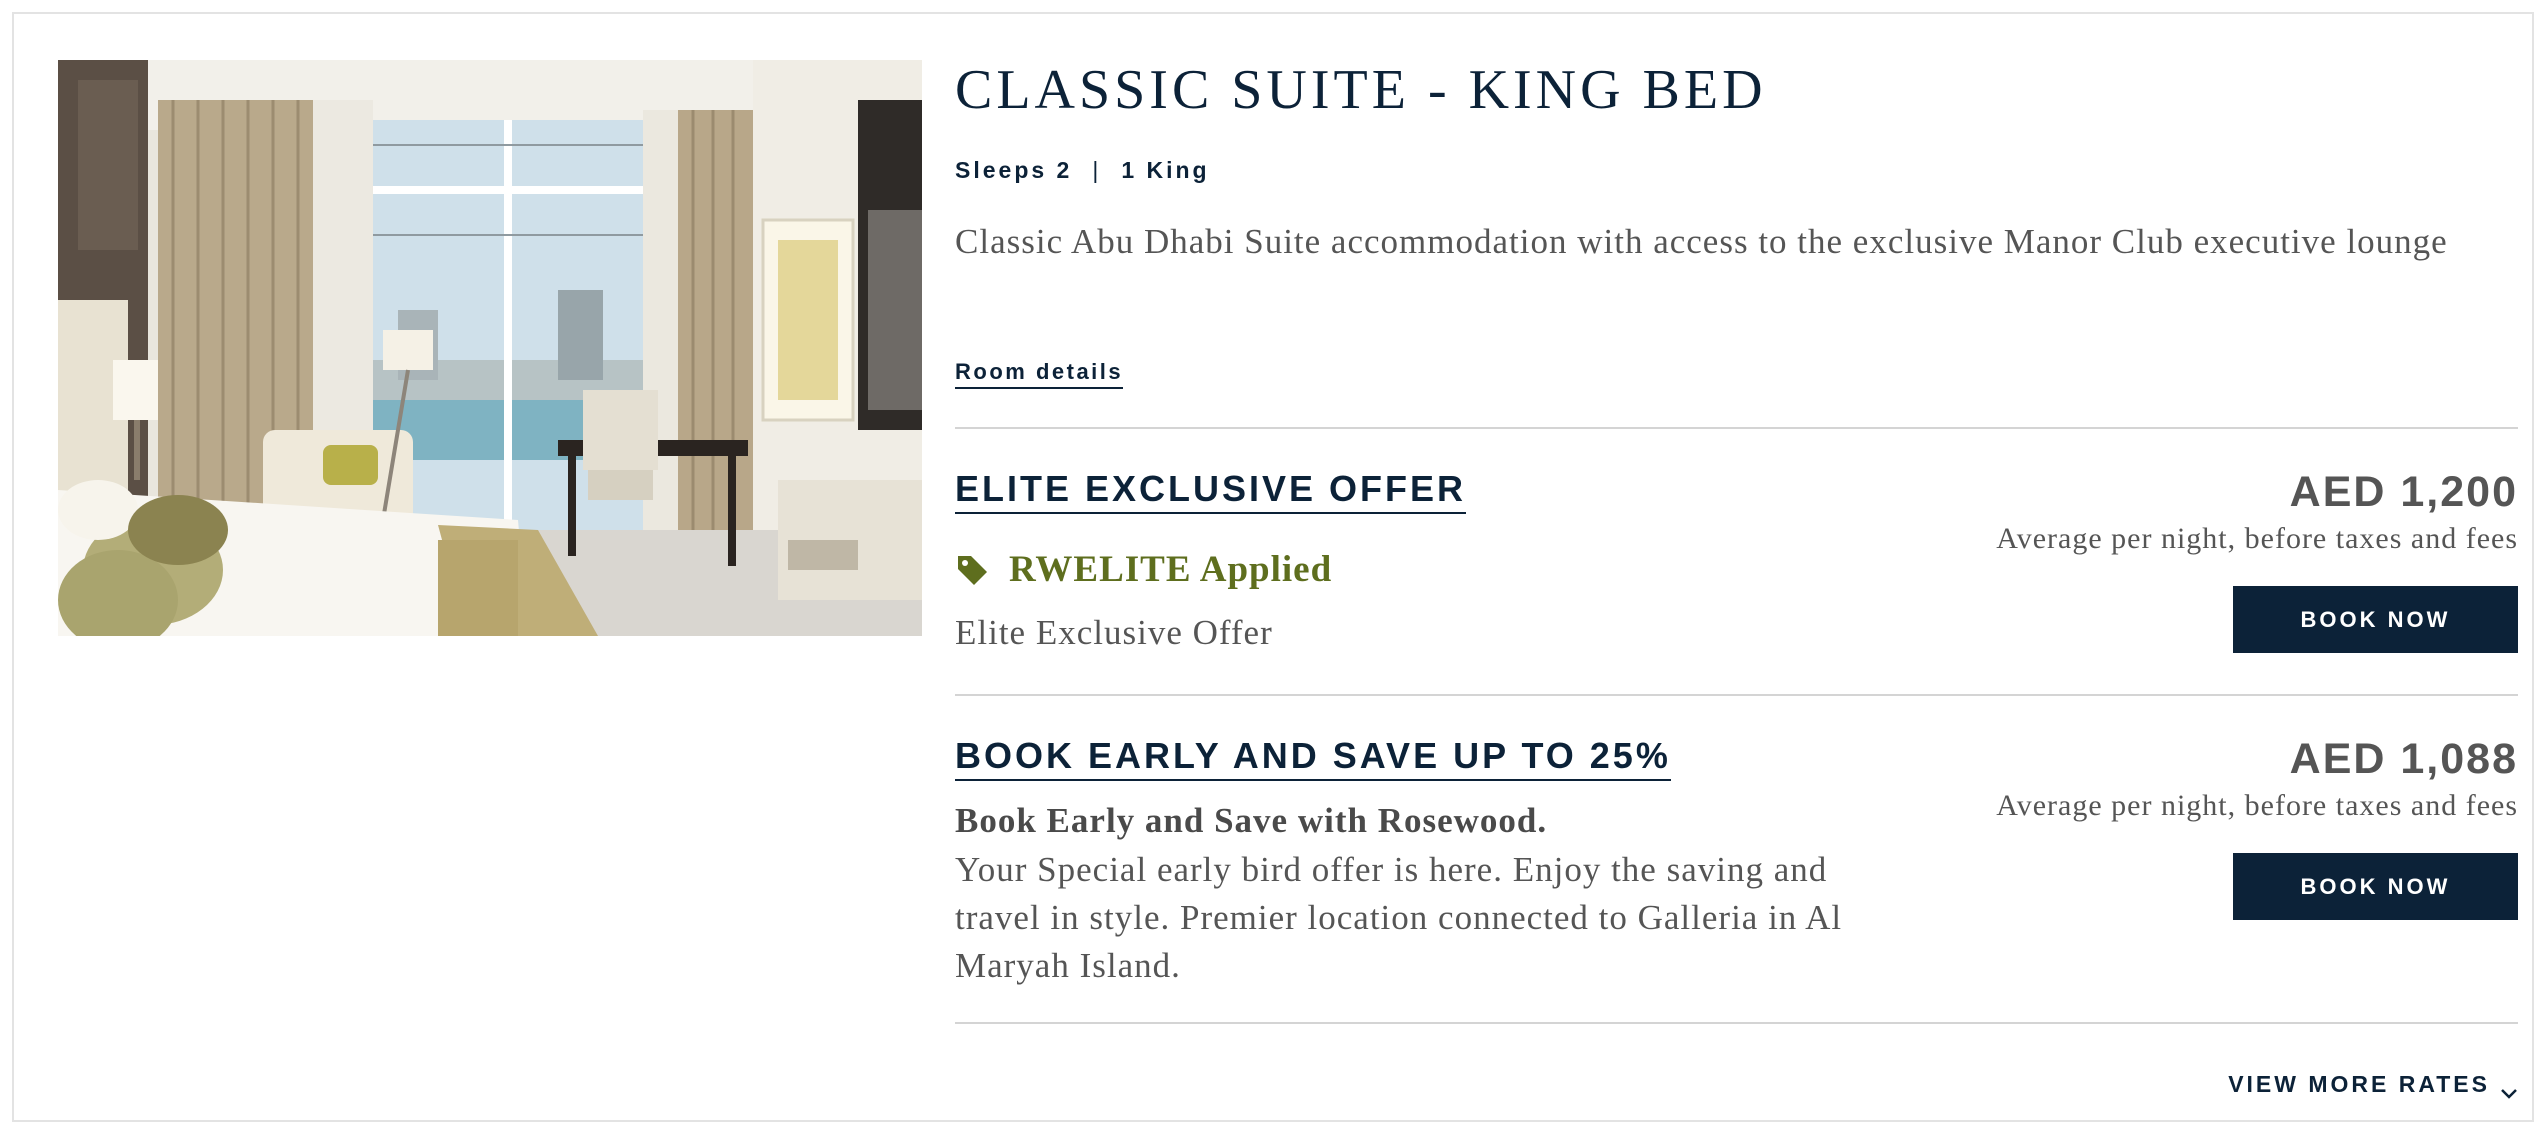 Image resolution: width=2548 pixels, height=1138 pixels. I want to click on tag-icon, so click(972, 570).